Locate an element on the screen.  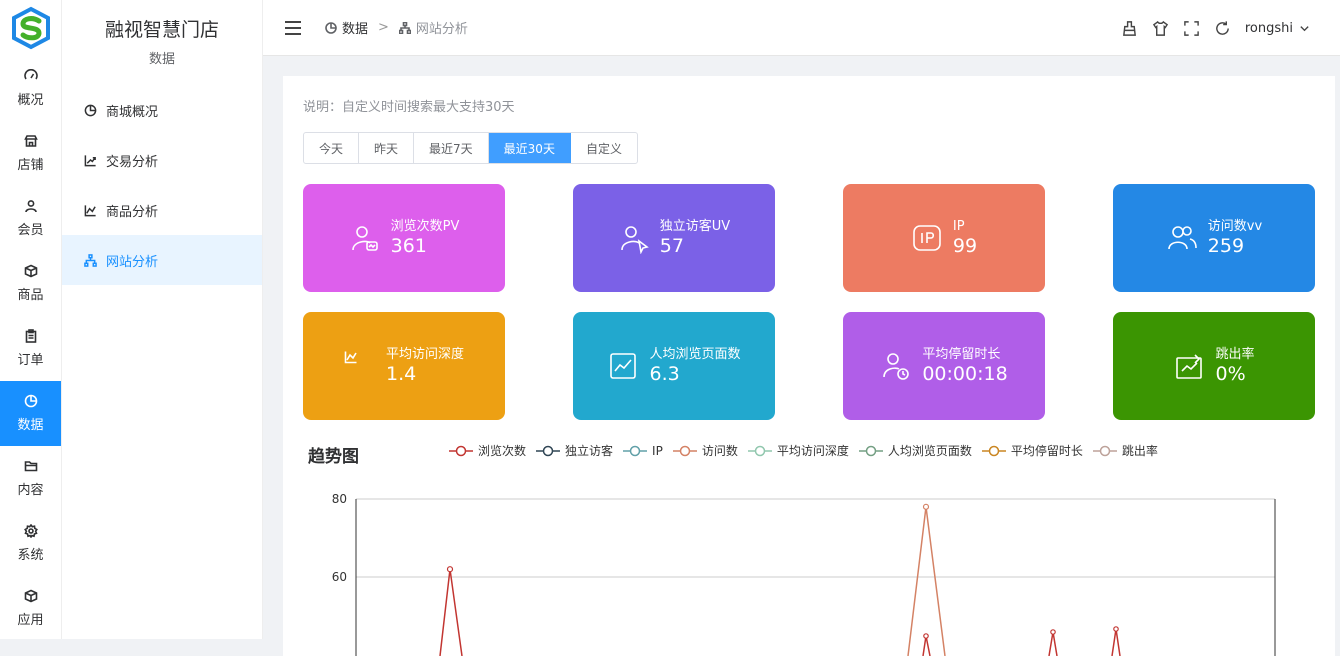
rail-item-0: 概况 is located at coordinates (30, 88).